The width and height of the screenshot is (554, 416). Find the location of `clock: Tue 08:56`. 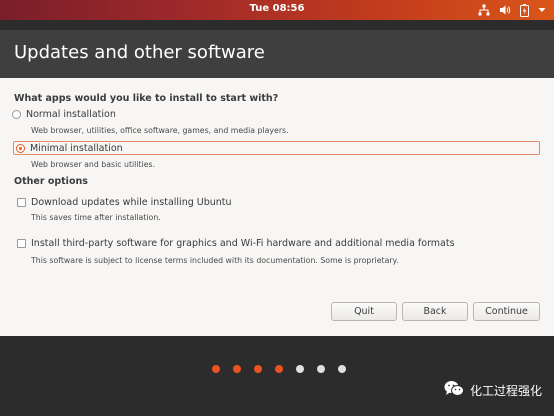

clock: Tue 08:56 is located at coordinates (277, 8).